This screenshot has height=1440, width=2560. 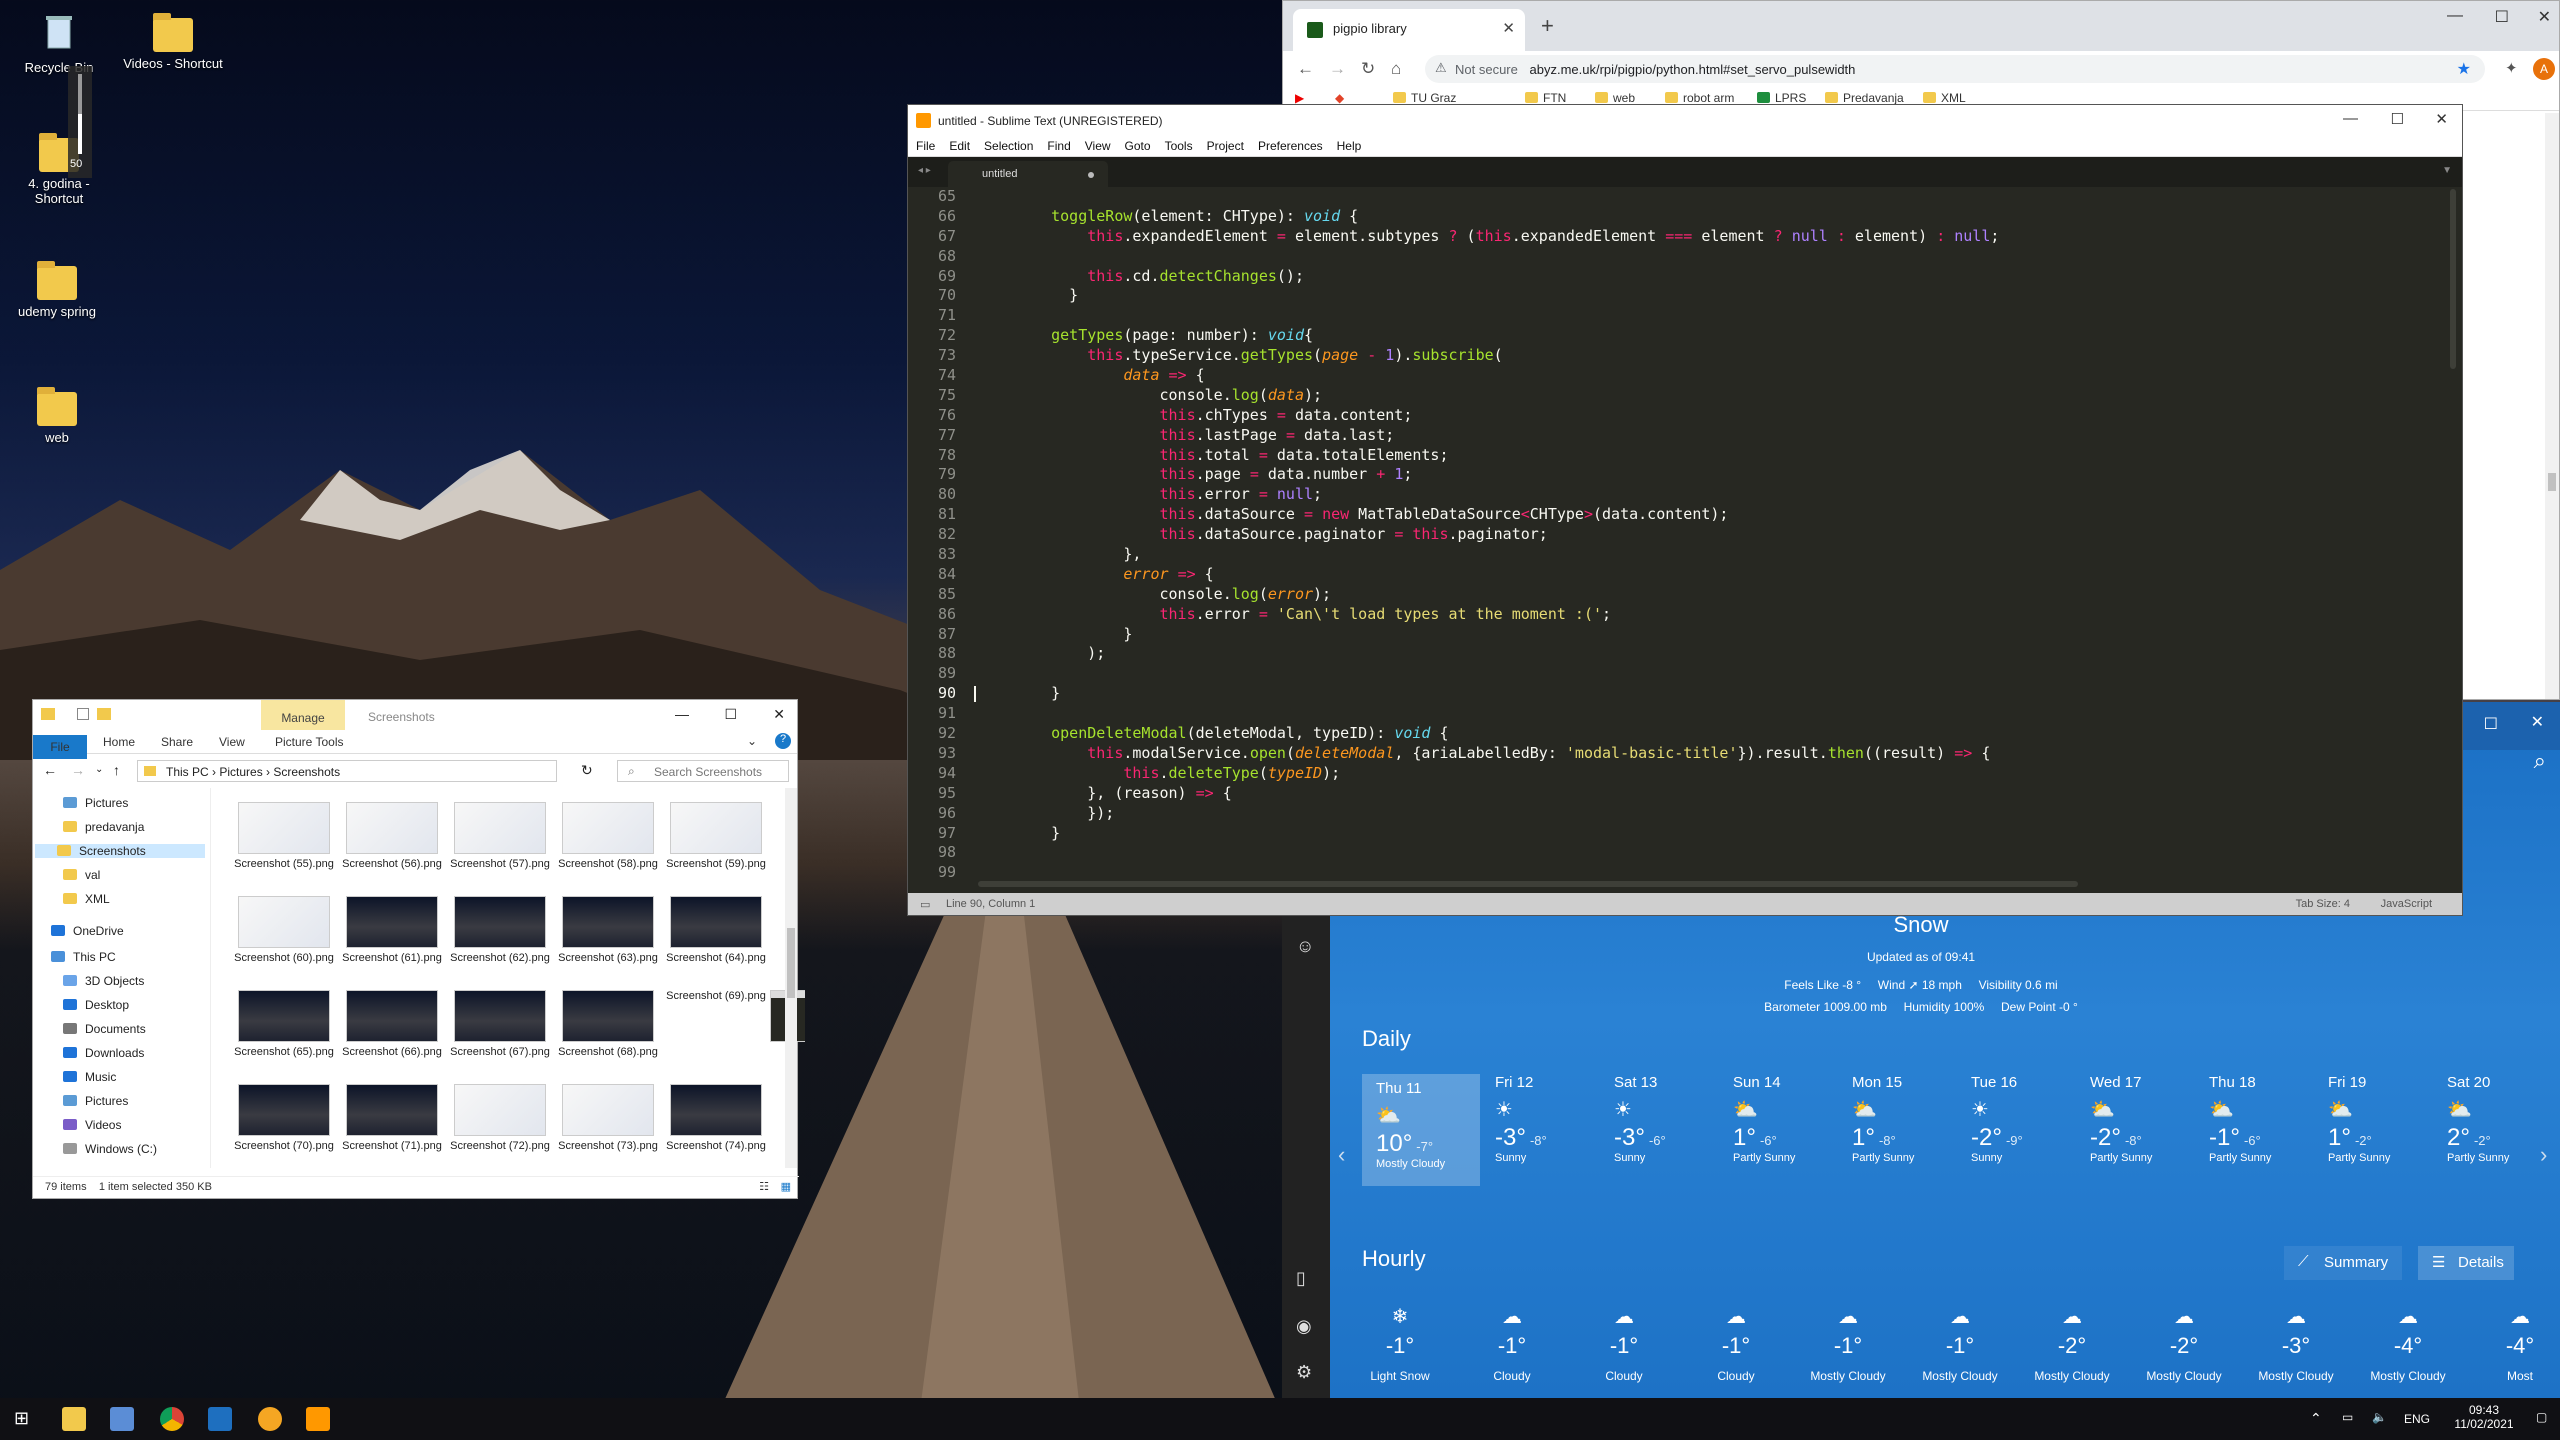 What do you see at coordinates (177, 742) in the screenshot?
I see `ribbon-share: Share` at bounding box center [177, 742].